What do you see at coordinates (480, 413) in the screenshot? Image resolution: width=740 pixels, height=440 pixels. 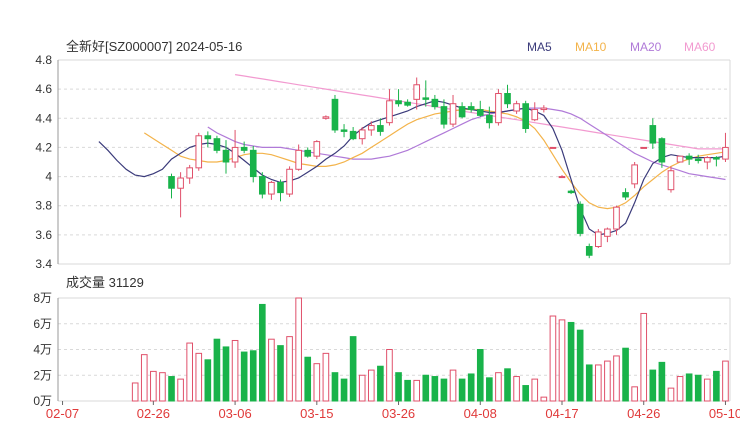 I see `date-tick-label: 04-08` at bounding box center [480, 413].